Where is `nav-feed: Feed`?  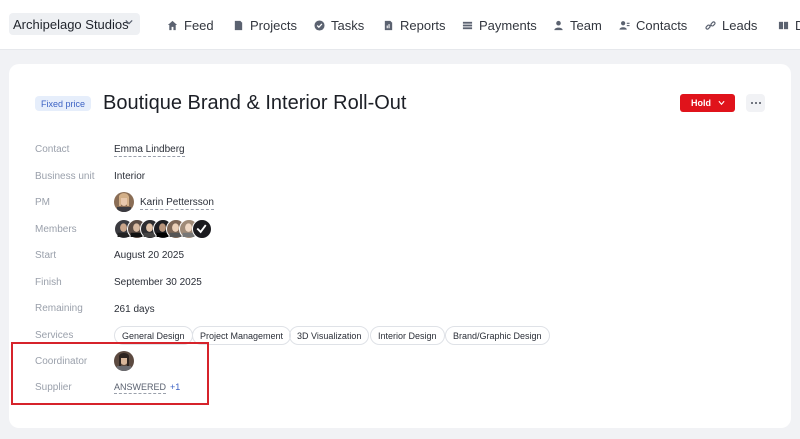 nav-feed: Feed is located at coordinates (190, 25).